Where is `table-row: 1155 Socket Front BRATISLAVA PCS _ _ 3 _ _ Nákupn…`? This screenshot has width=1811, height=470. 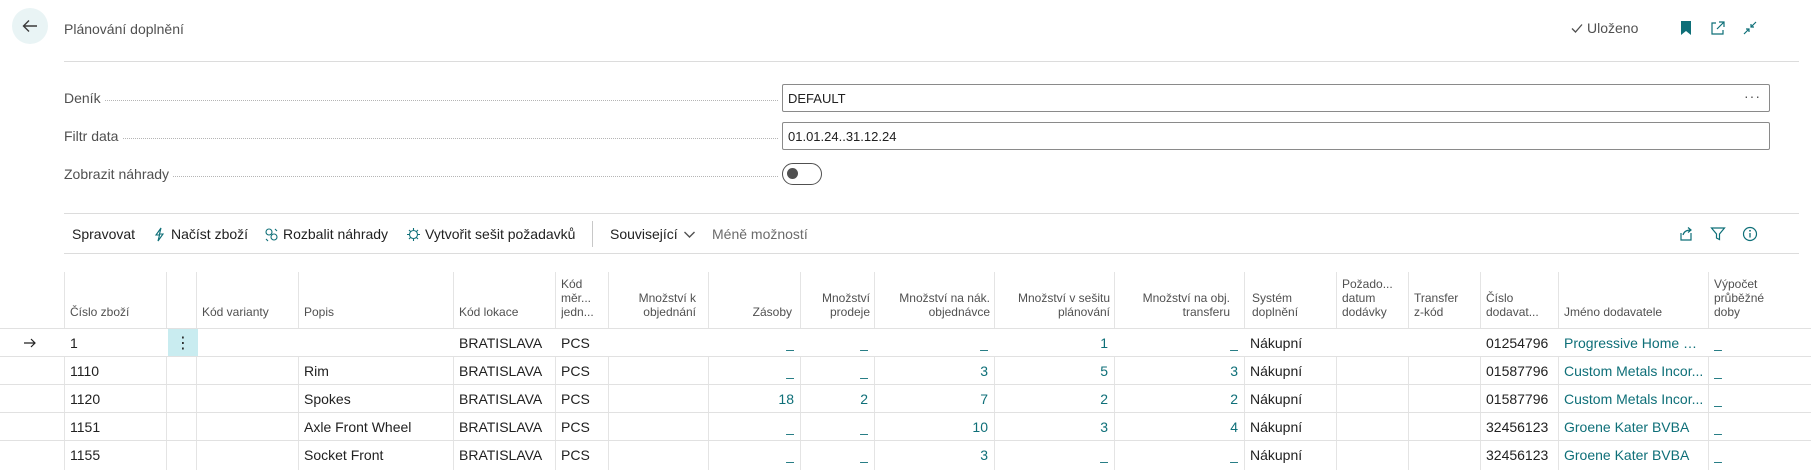
table-row: 1155 Socket Front BRATISLAVA PCS _ _ 3 _ _ Nákupn… is located at coordinates (905, 454).